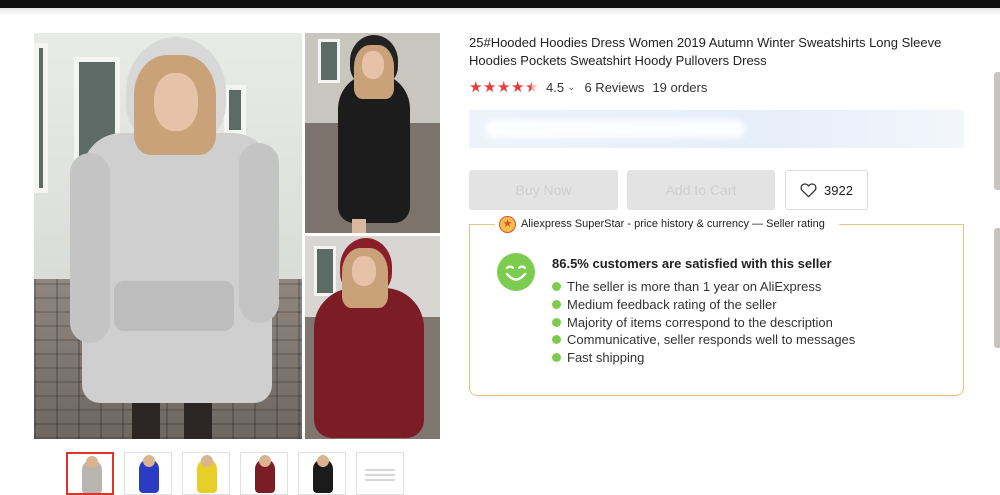  I want to click on price-area, so click(716, 129).